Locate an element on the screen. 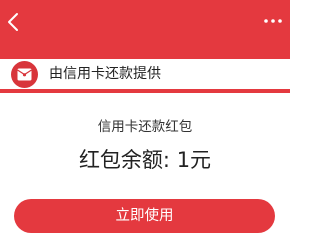  more-button is located at coordinates (273, 21).